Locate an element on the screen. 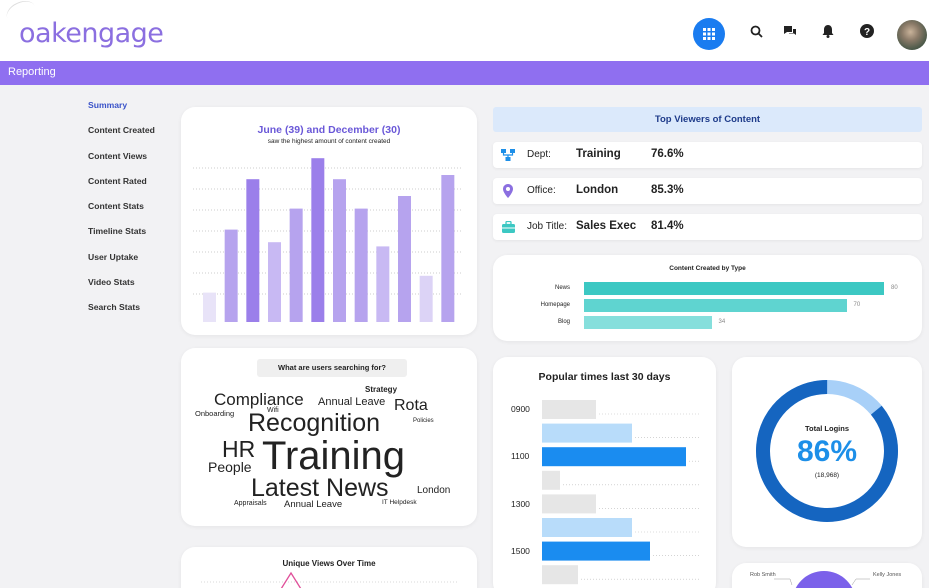 Image resolution: width=929 pixels, height=588 pixels. total-logins-label: Total Logins is located at coordinates (827, 428).